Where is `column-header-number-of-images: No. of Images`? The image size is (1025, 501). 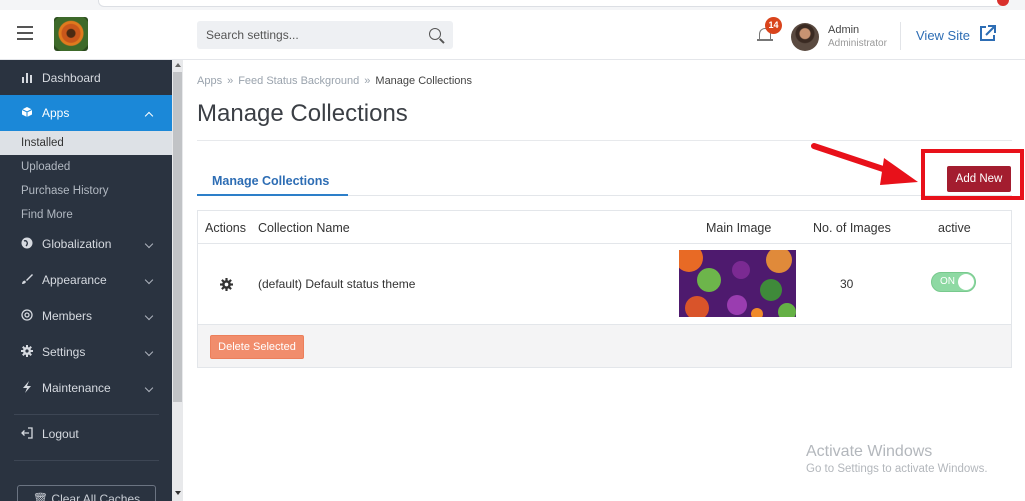 column-header-number-of-images: No. of Images is located at coordinates (852, 228).